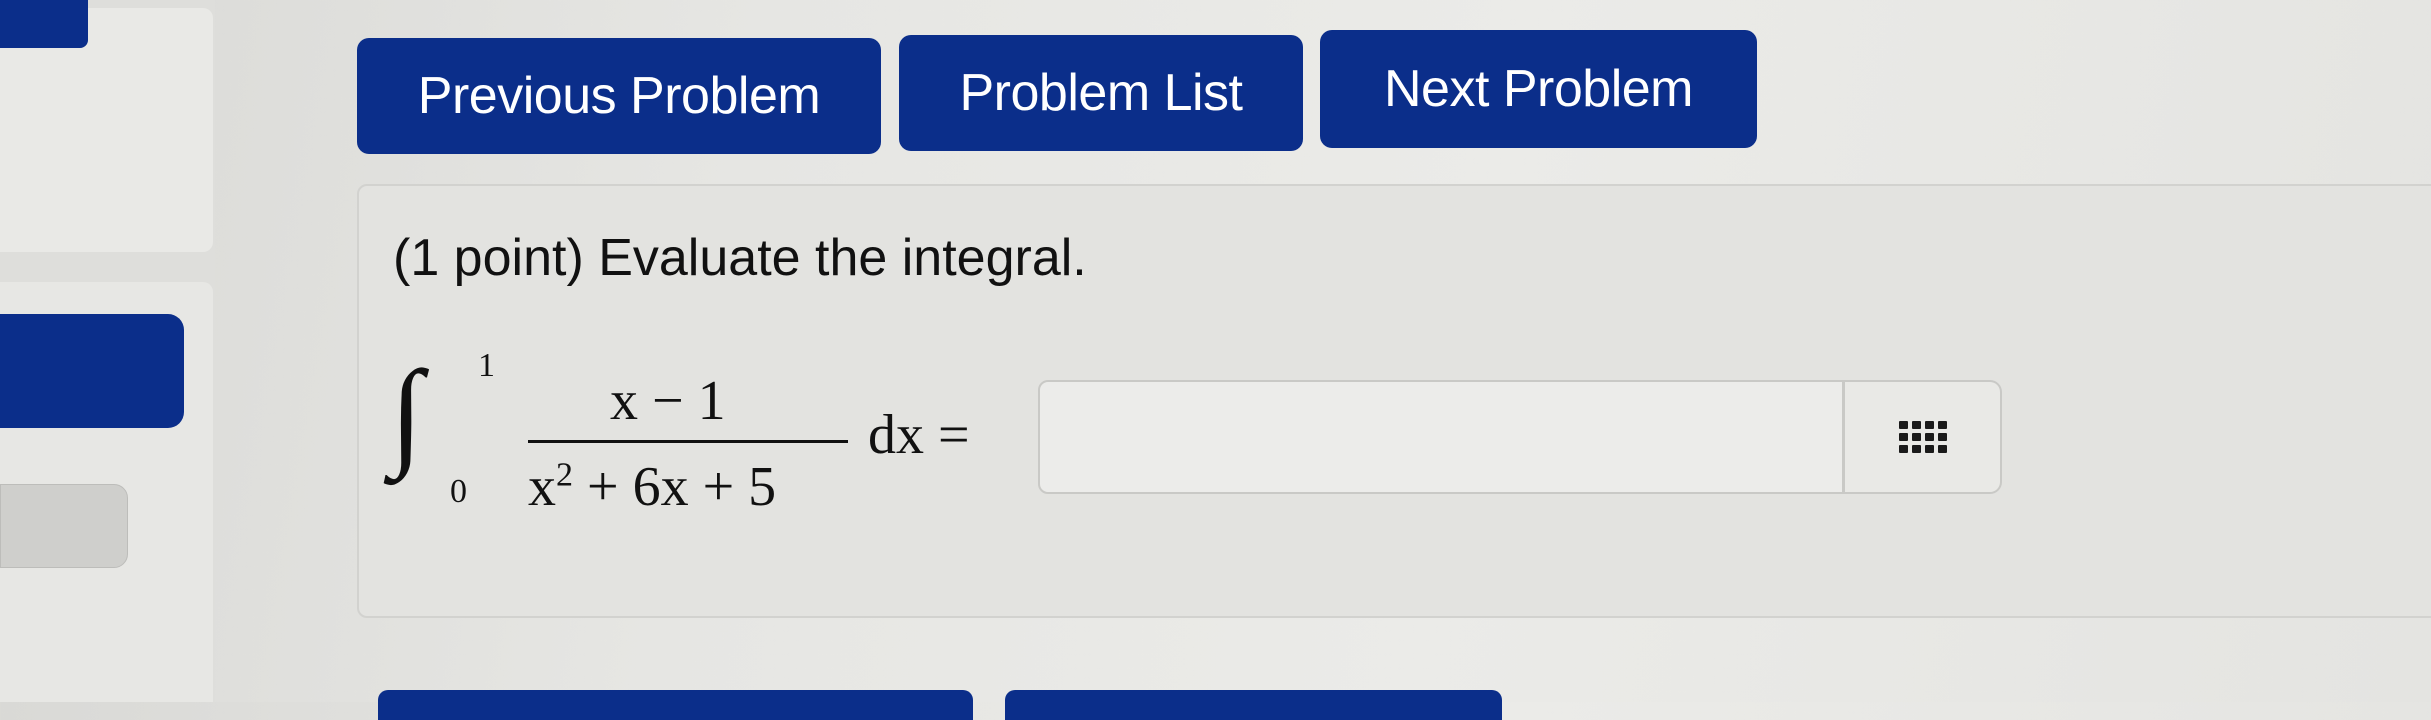 This screenshot has width=2431, height=720. I want to click on left-sidebar, so click(107, 351).